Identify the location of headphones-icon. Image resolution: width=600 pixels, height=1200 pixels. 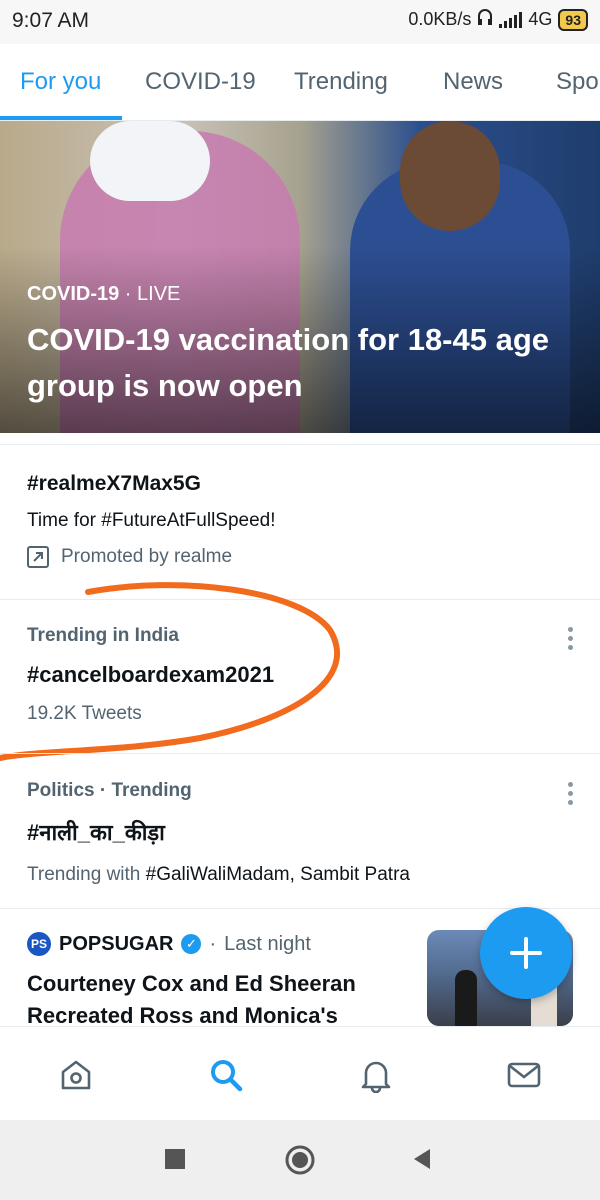
(485, 19).